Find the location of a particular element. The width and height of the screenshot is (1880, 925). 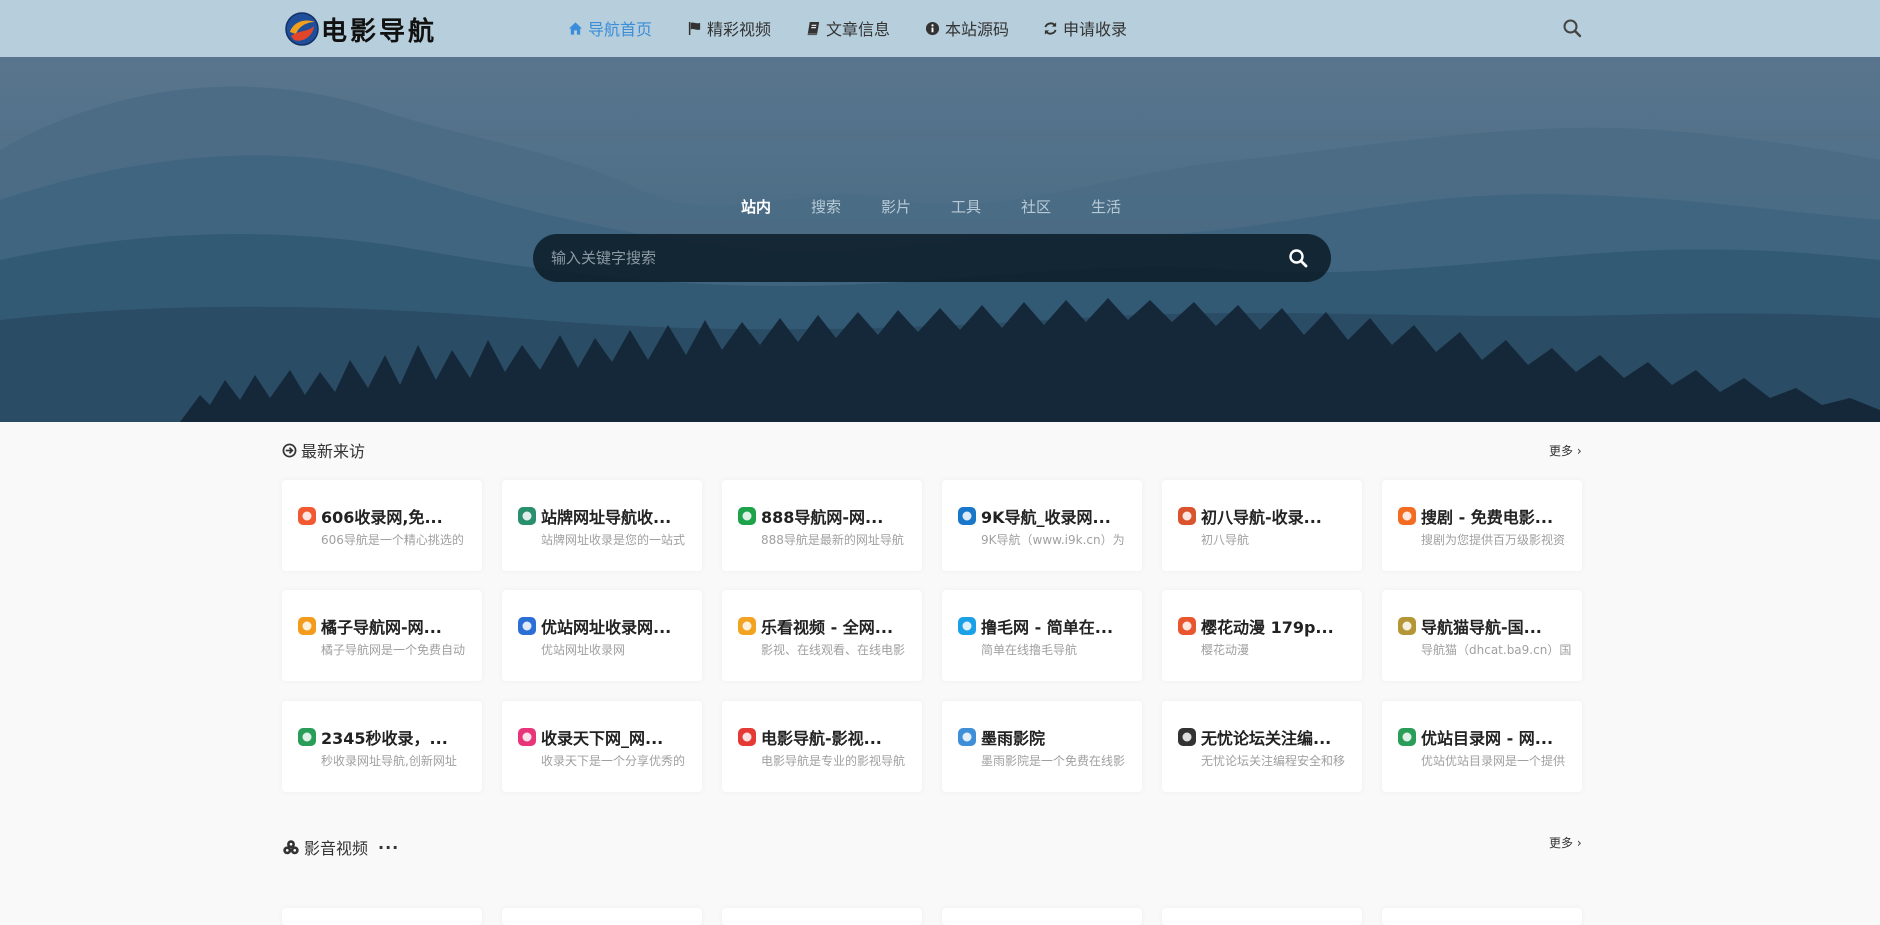

search-tab-community: 社区 is located at coordinates (1036, 207).